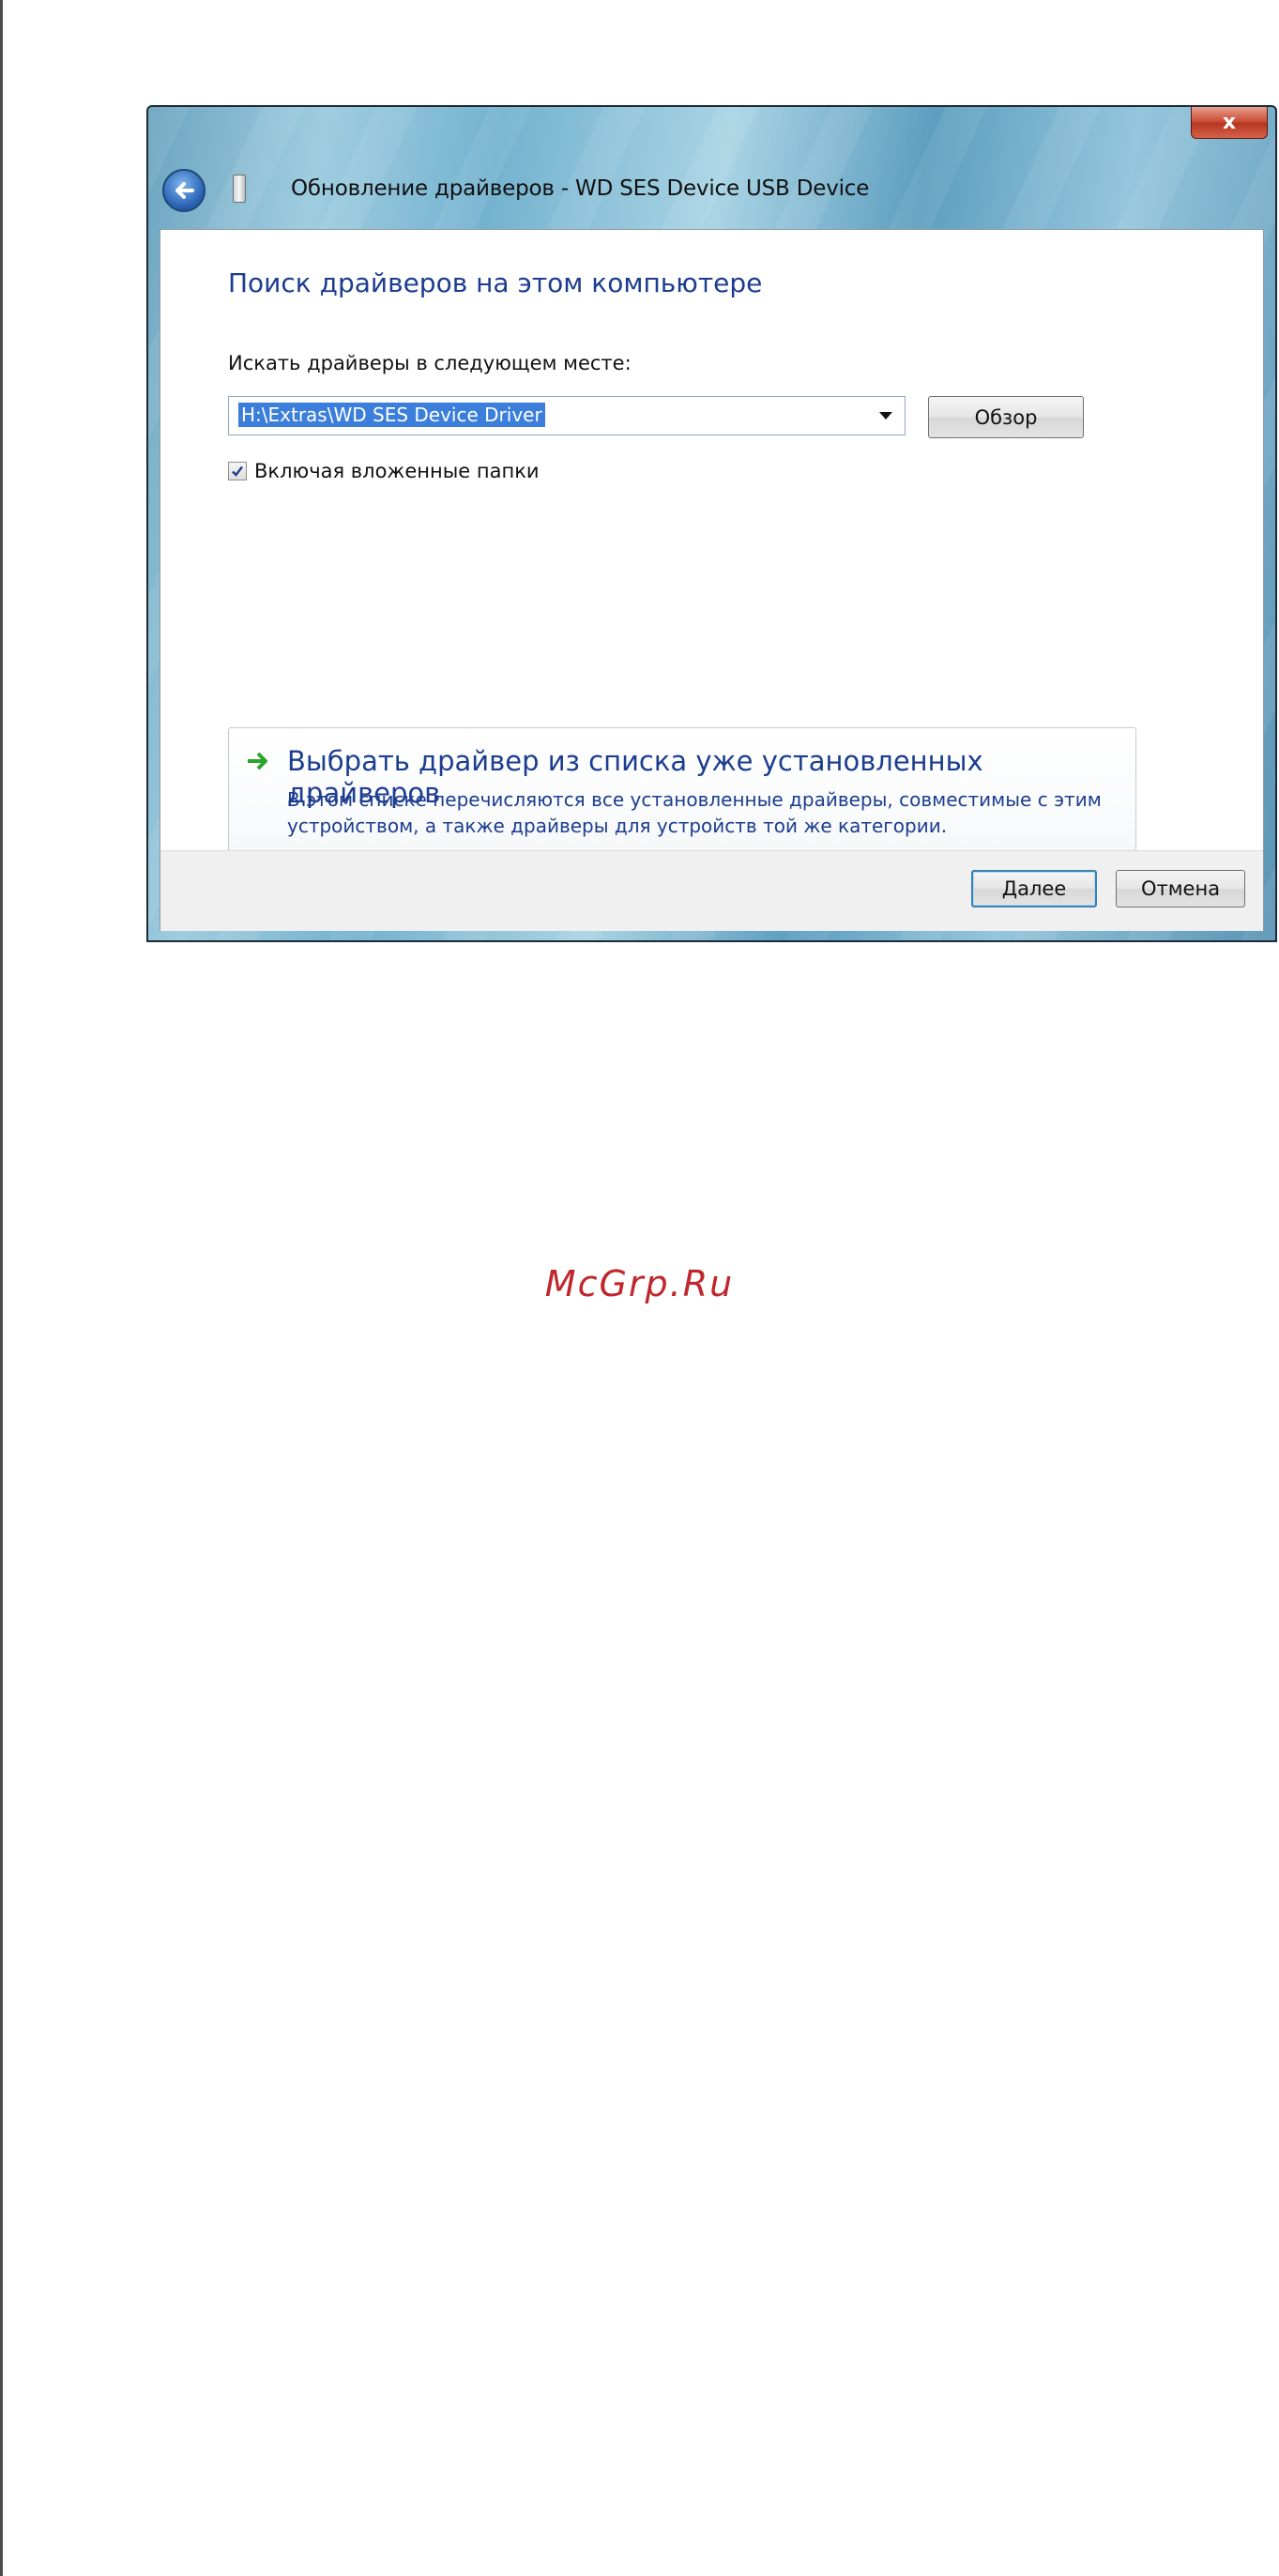  I want to click on driver-path-combobox: H:\Extras\WD SES Device Driver, so click(567, 415).